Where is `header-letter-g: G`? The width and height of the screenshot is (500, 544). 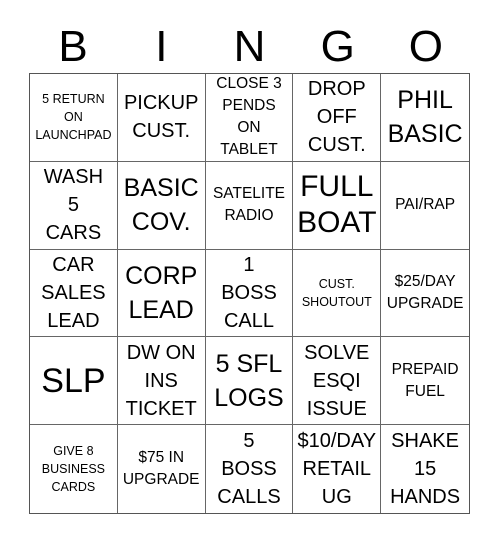 header-letter-g: G is located at coordinates (337, 46).